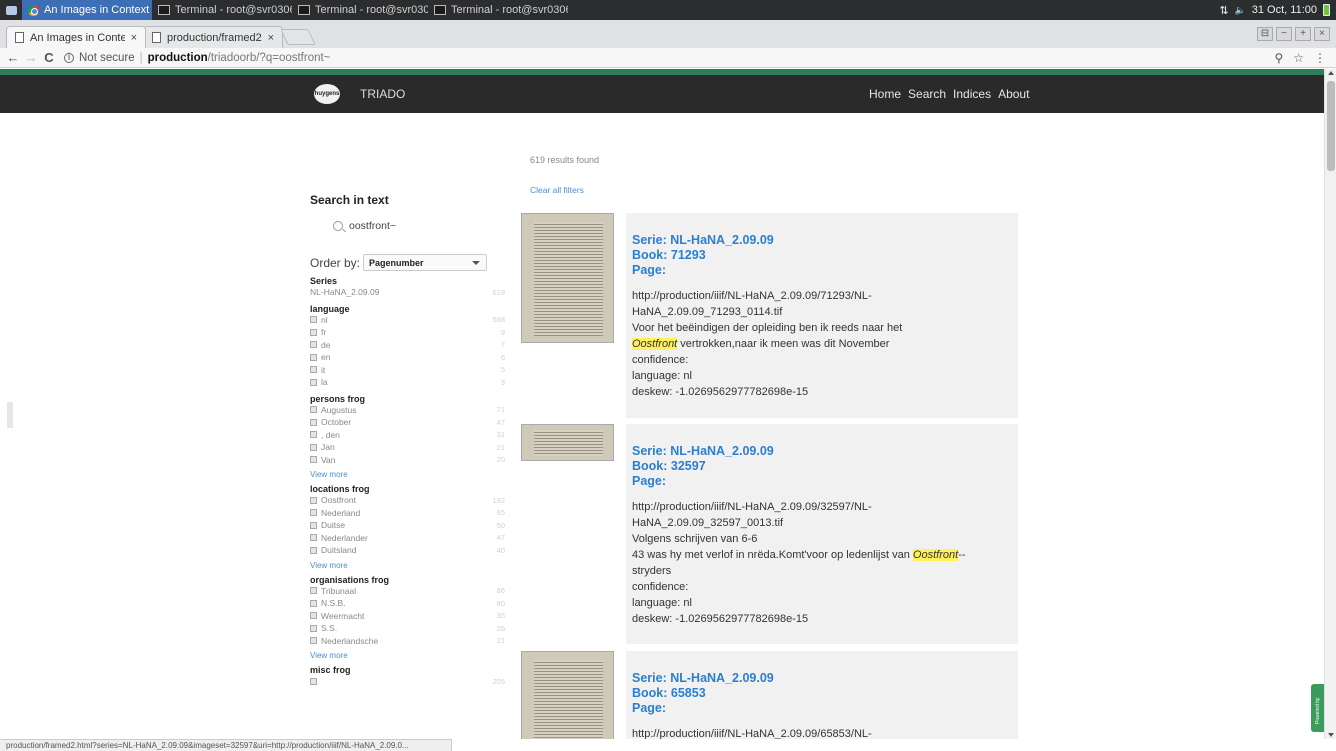 This screenshot has width=1336, height=751. I want to click on facet-option: October 47, so click(407, 422).